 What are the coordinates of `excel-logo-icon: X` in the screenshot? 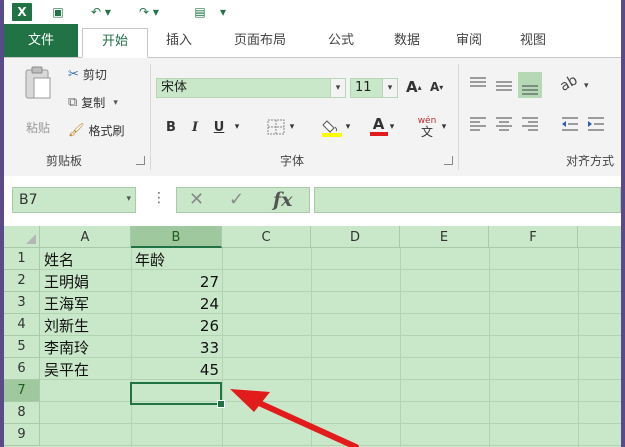 It's located at (22, 12).